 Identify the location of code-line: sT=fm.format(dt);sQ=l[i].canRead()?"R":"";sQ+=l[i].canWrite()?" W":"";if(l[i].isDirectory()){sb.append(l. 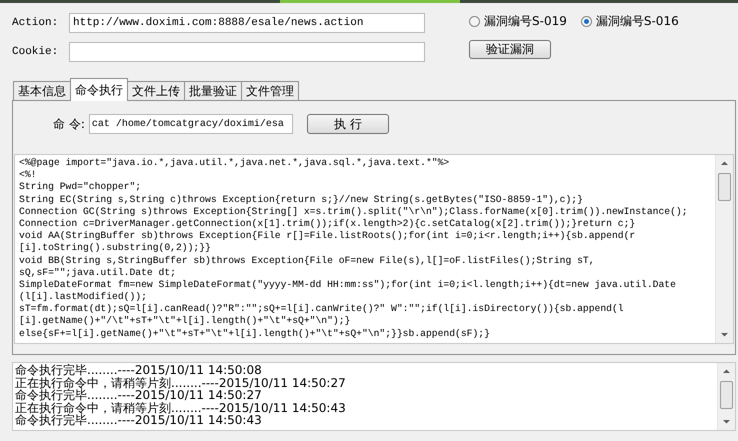
(322, 309).